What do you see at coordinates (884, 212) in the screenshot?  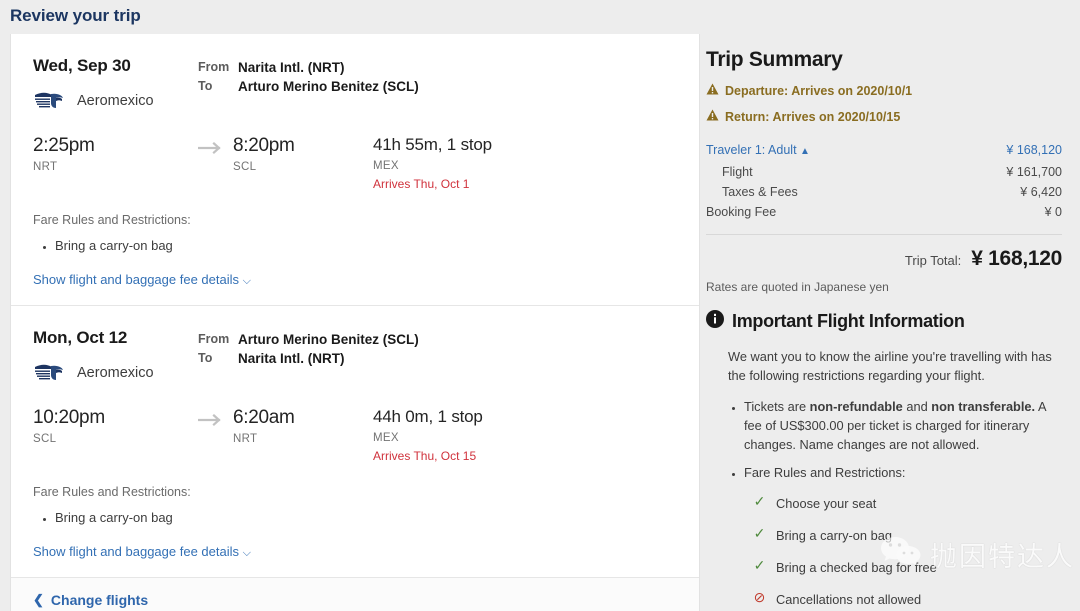 I see `booking-fee-row: Booking Fee ¥ 0` at bounding box center [884, 212].